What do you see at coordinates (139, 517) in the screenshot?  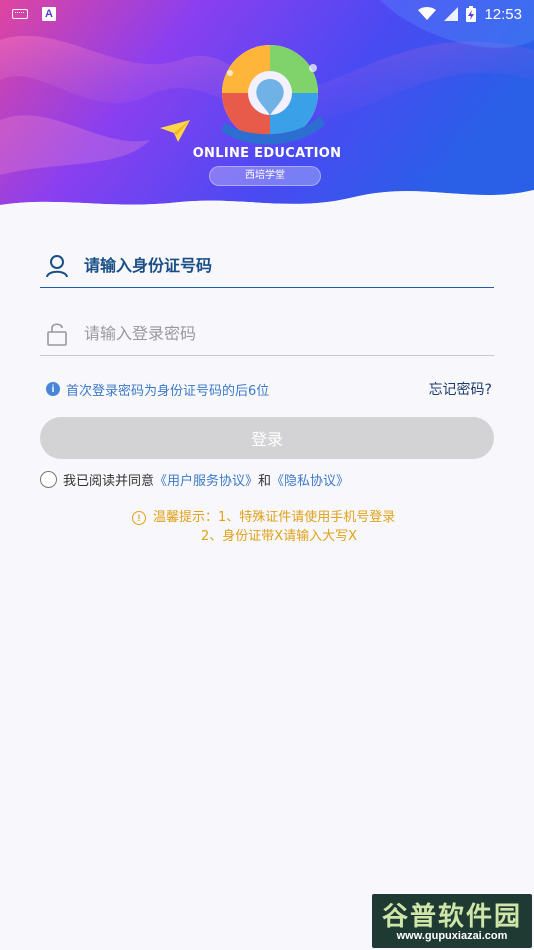 I see `warning-icon: !` at bounding box center [139, 517].